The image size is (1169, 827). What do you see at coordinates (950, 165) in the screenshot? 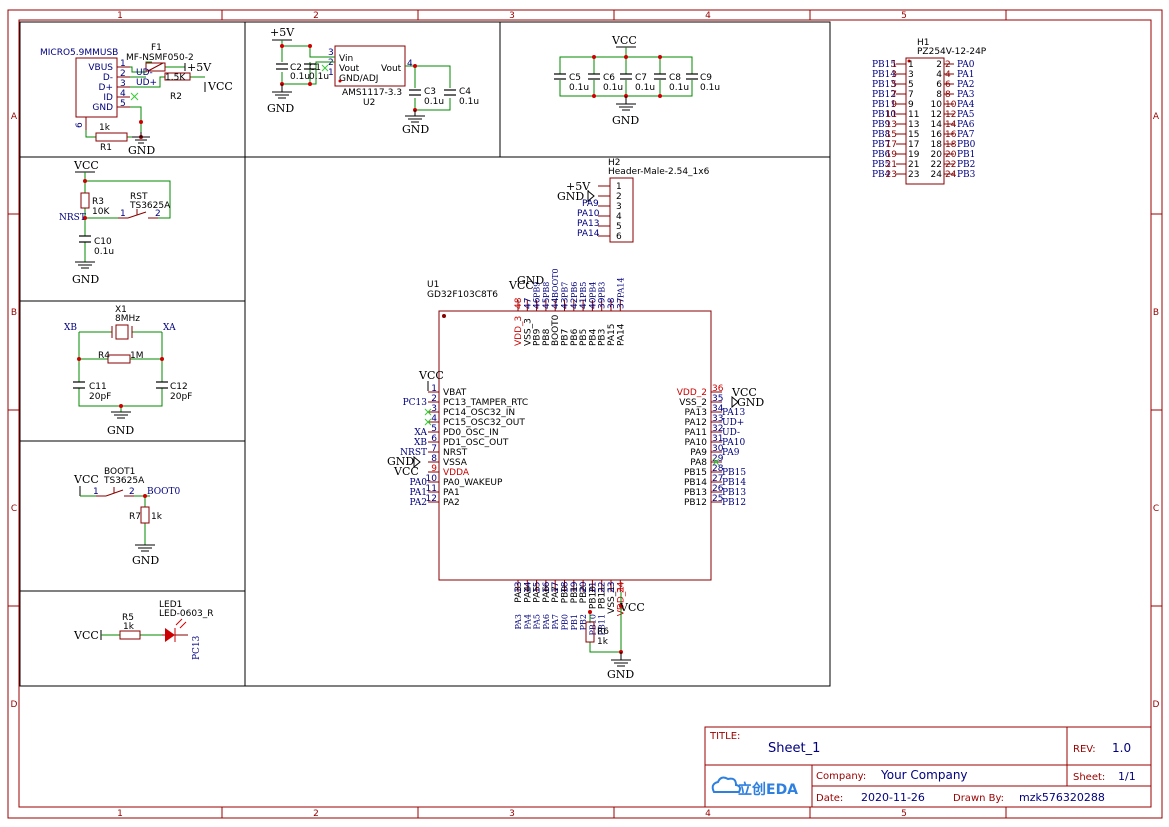
I see `h1-pin-number: 22` at bounding box center [950, 165].